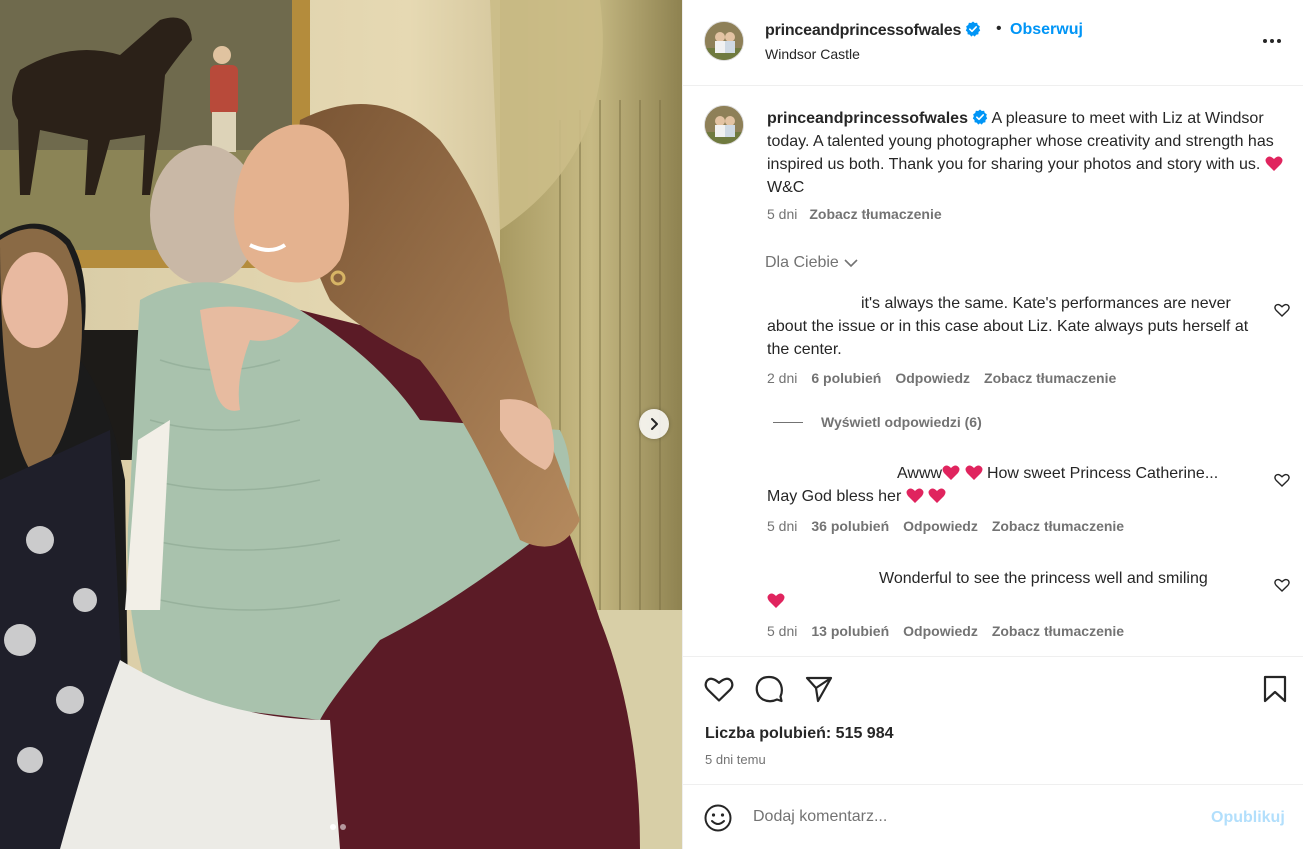  What do you see at coordinates (782, 378) in the screenshot?
I see `comment-1-time: 2 dni` at bounding box center [782, 378].